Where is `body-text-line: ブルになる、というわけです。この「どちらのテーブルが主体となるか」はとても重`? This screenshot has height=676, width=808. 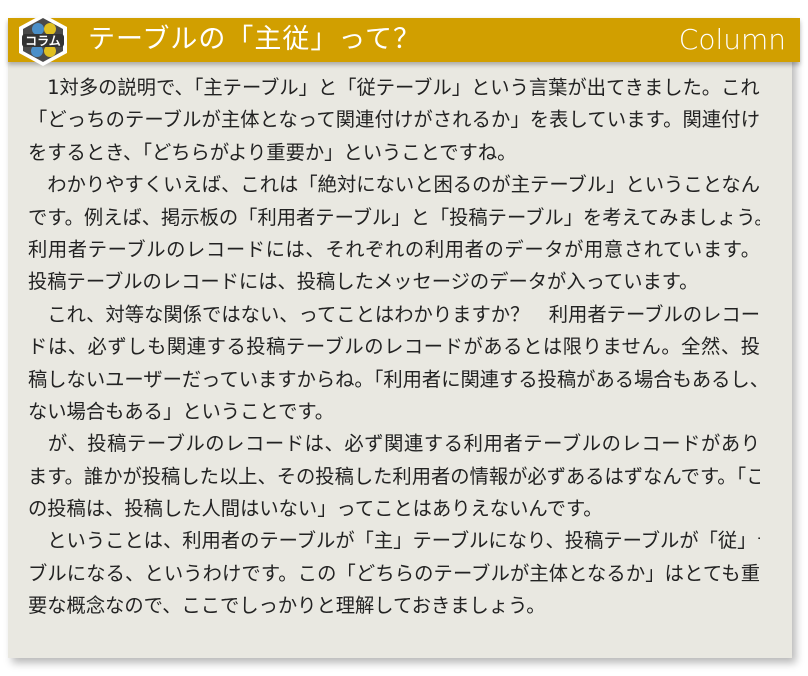 body-text-line: ブルになる、というわけです。この「どちらのテーブルが主体となるか」はとても重 is located at coordinates (394, 573).